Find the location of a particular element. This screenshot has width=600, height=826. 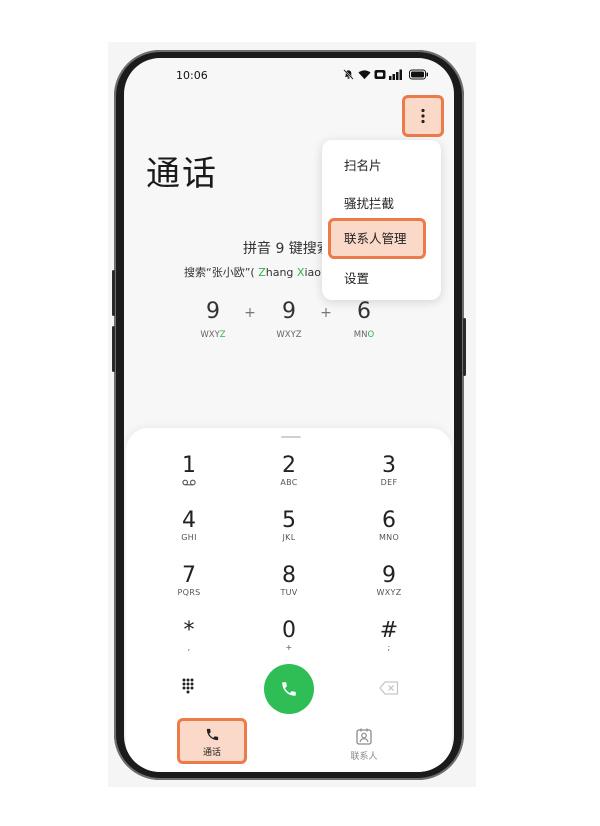

wifi-icon is located at coordinates (364, 75).